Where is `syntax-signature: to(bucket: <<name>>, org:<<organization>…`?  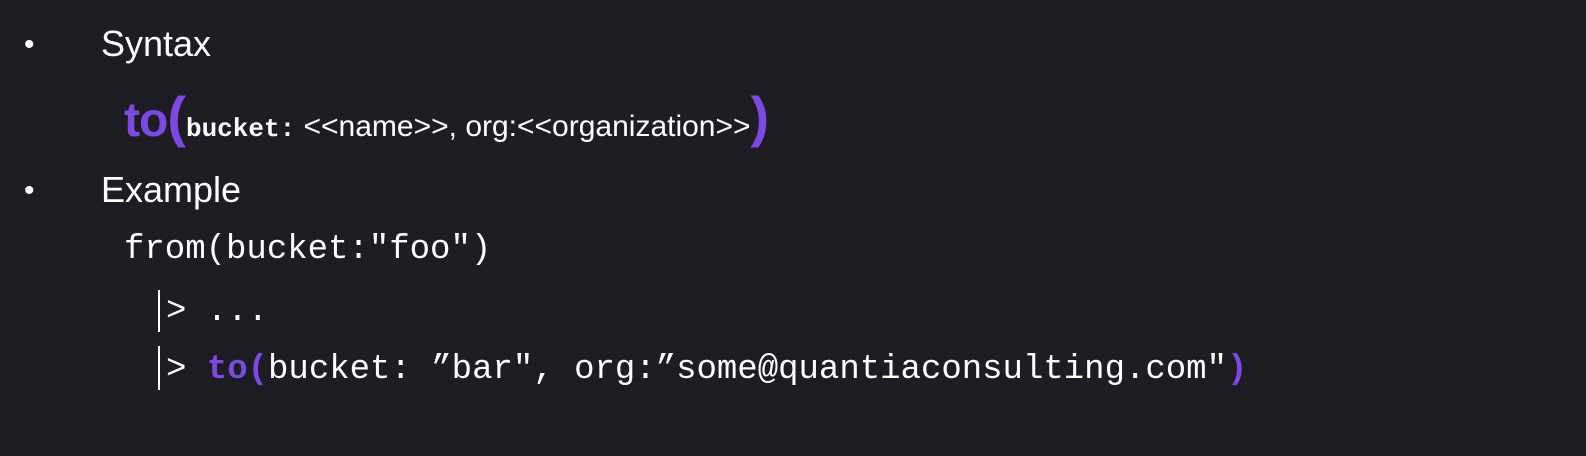
syntax-signature: to(bucket: <<name>>, org:<<organization>… is located at coordinates (446, 116).